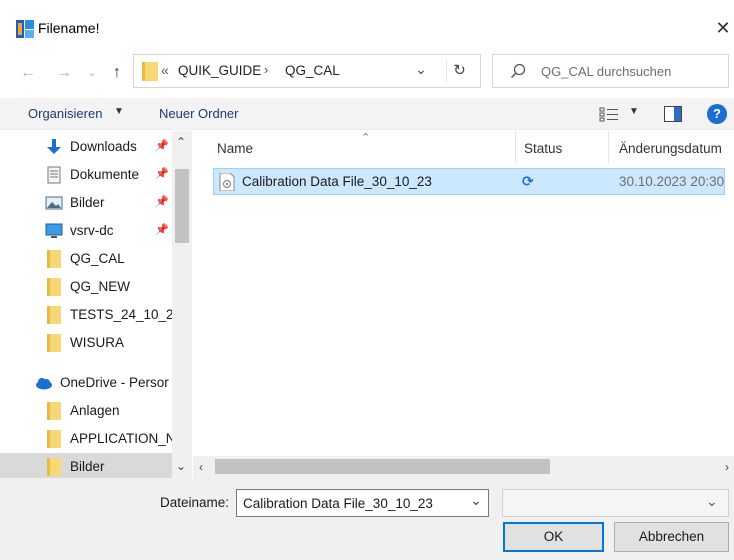 The image size is (734, 560). I want to click on sidebar-item-bilder-onedrive: Bilder, so click(86, 465).